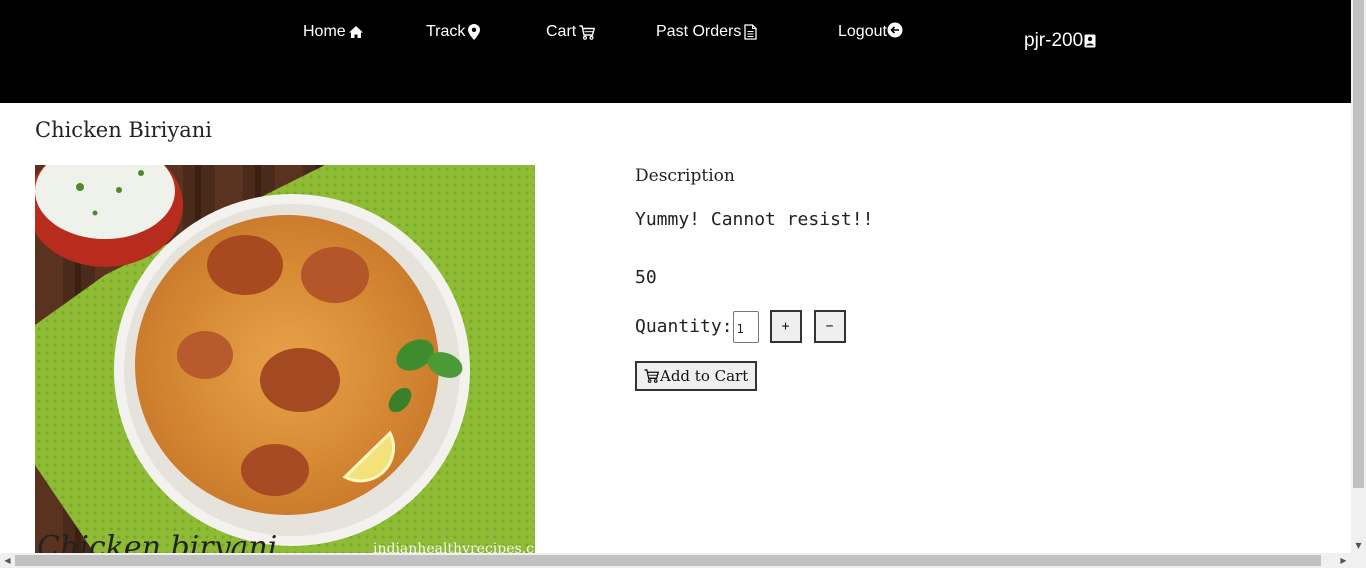  What do you see at coordinates (1358, 244) in the screenshot?
I see `vertical-scroll-thumb` at bounding box center [1358, 244].